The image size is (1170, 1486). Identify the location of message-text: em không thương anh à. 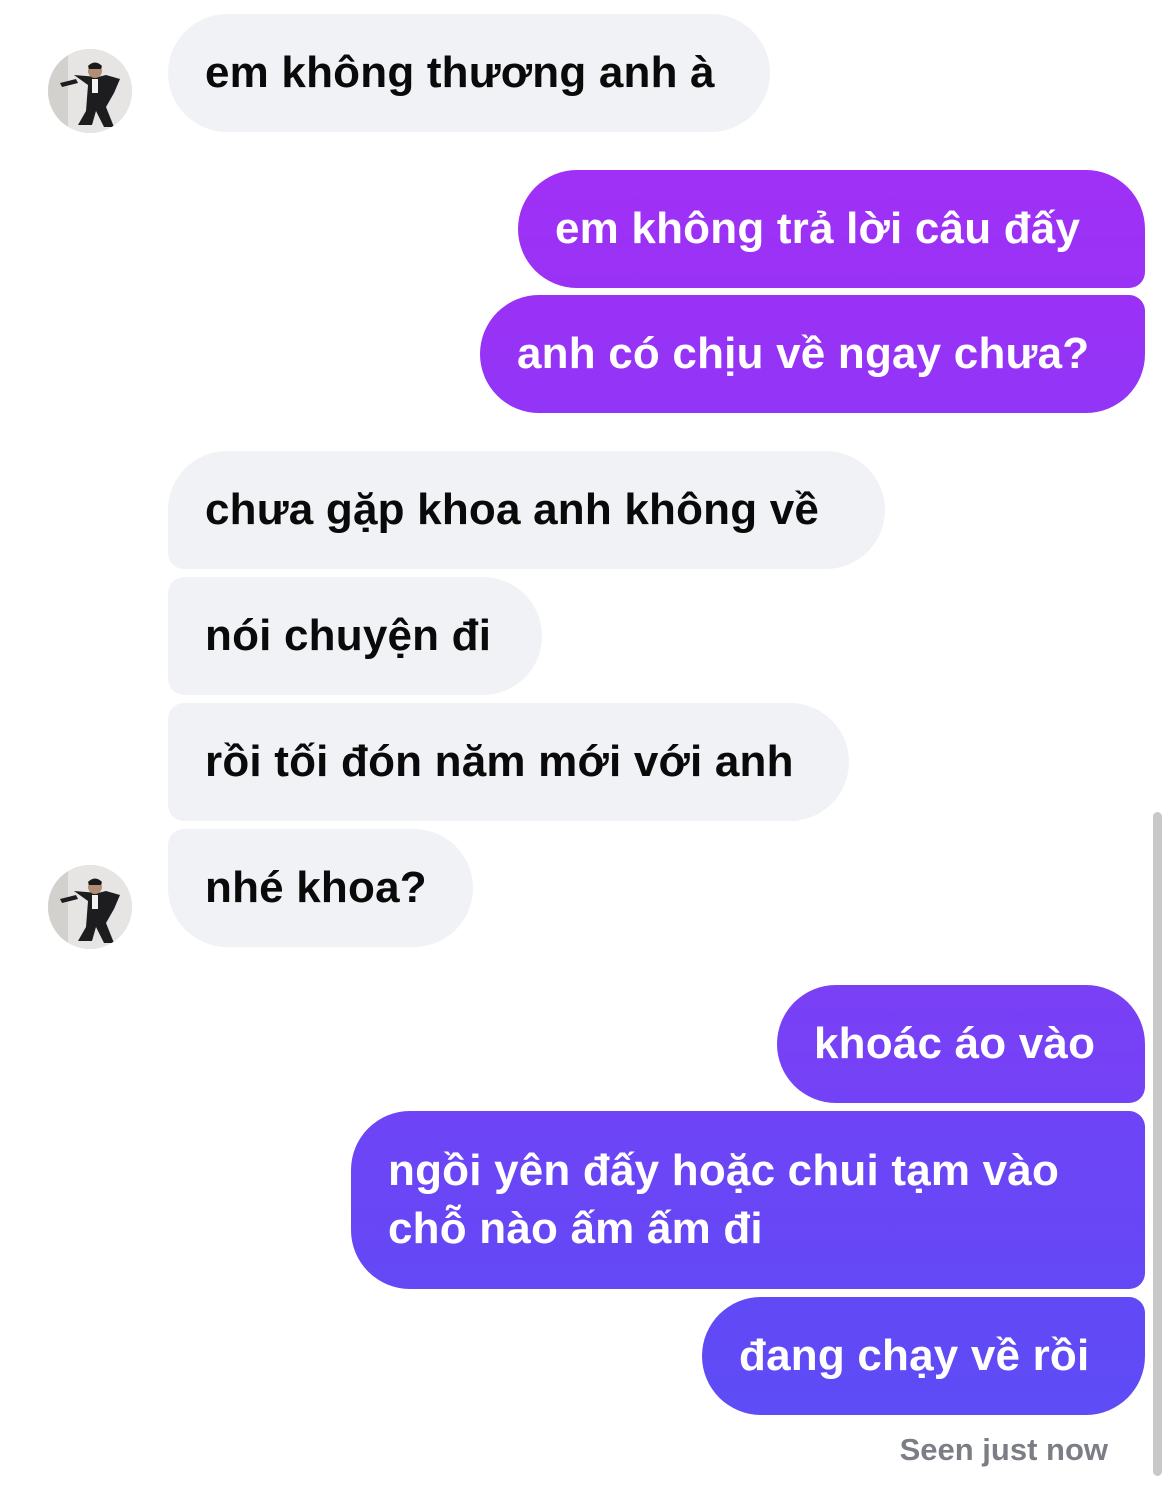
(460, 72).